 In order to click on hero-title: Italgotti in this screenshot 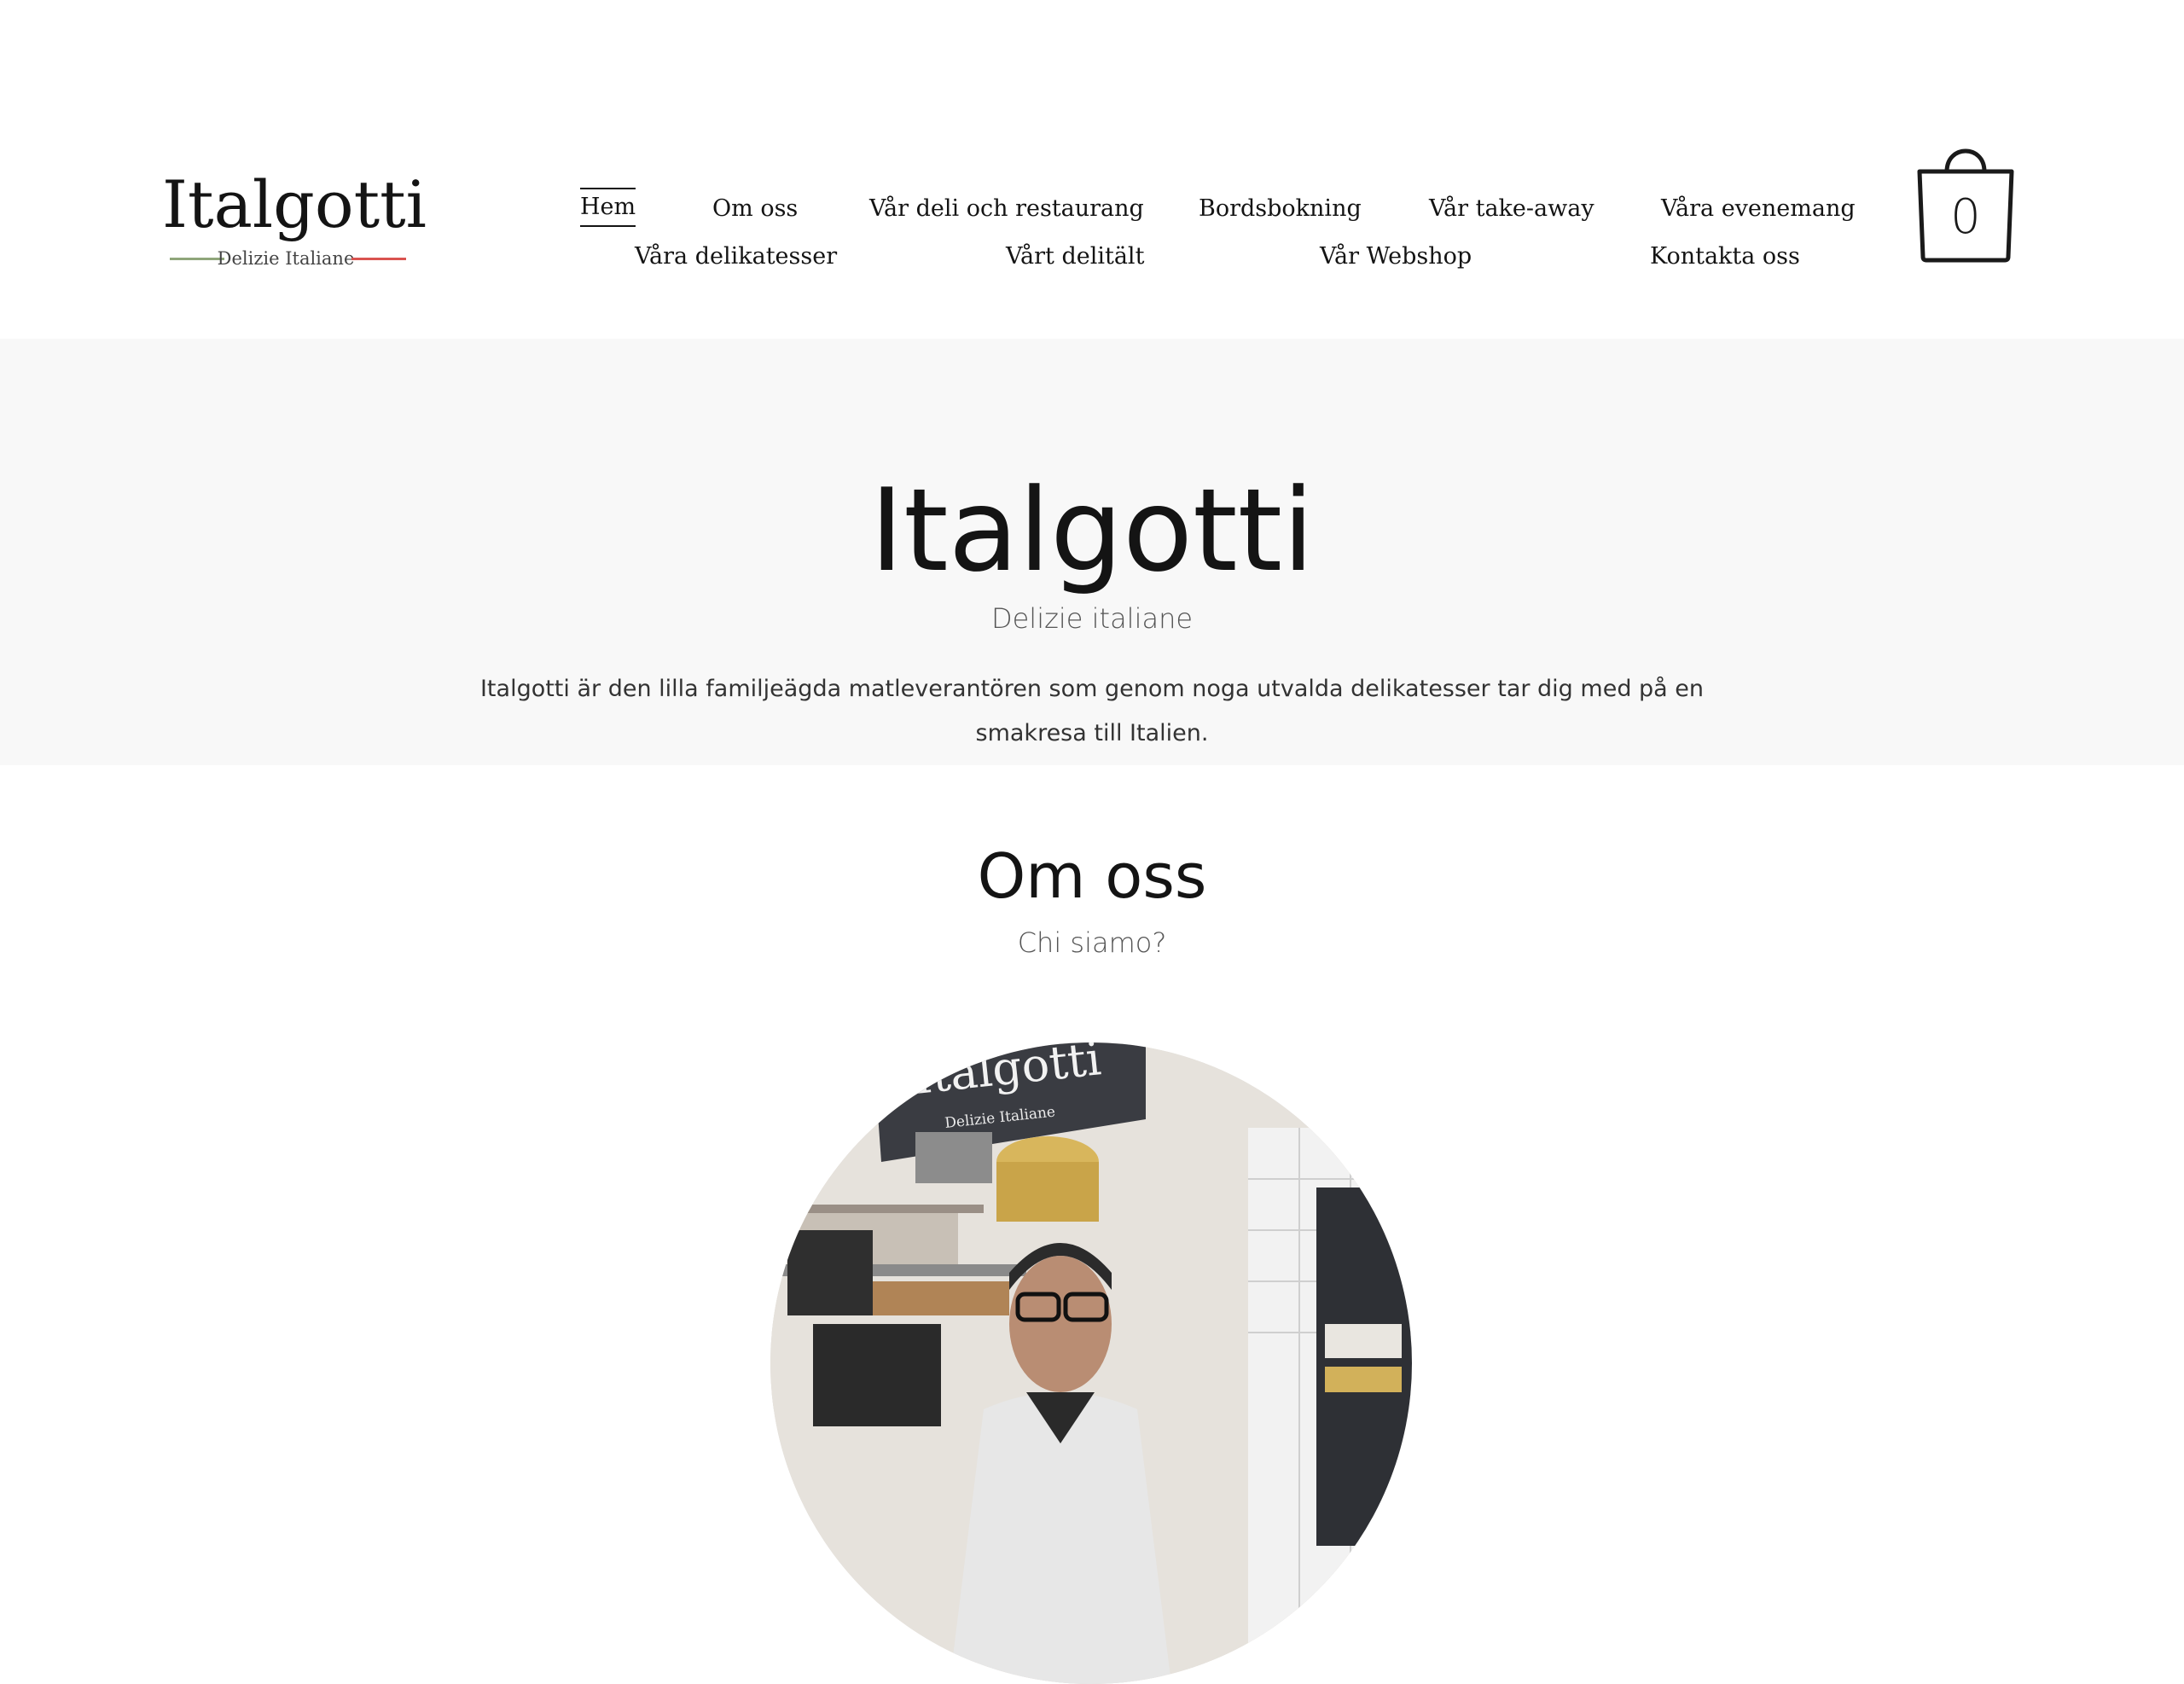, I will do `click(1092, 530)`.